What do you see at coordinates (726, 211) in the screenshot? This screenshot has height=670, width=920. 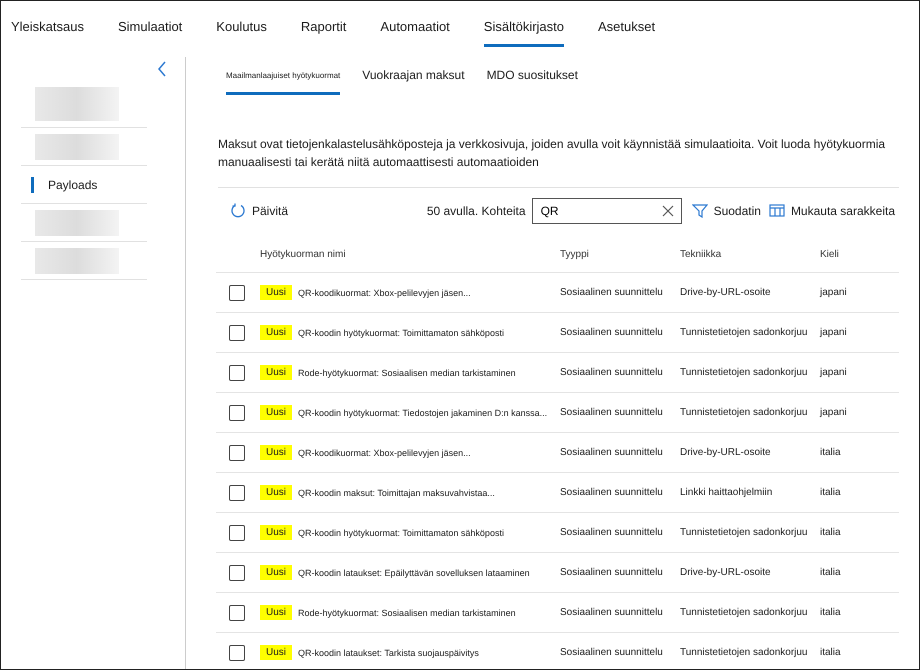 I see `filter-button: Suodatin` at bounding box center [726, 211].